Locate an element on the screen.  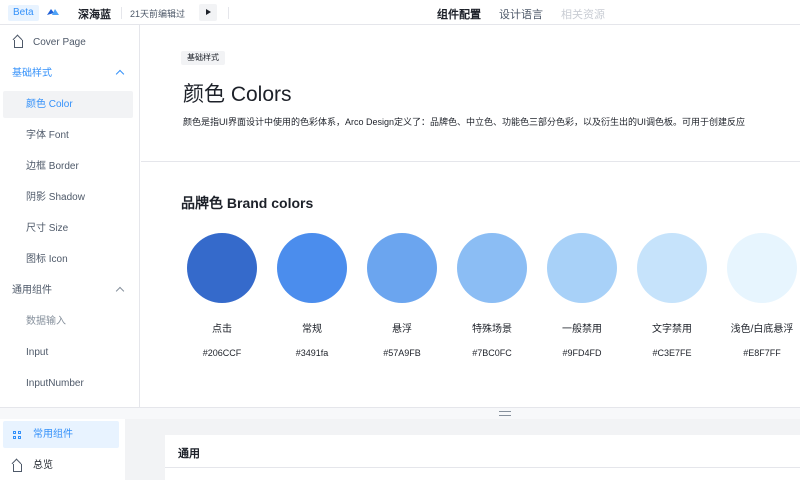
grid-icon is located at coordinates (17, 435).